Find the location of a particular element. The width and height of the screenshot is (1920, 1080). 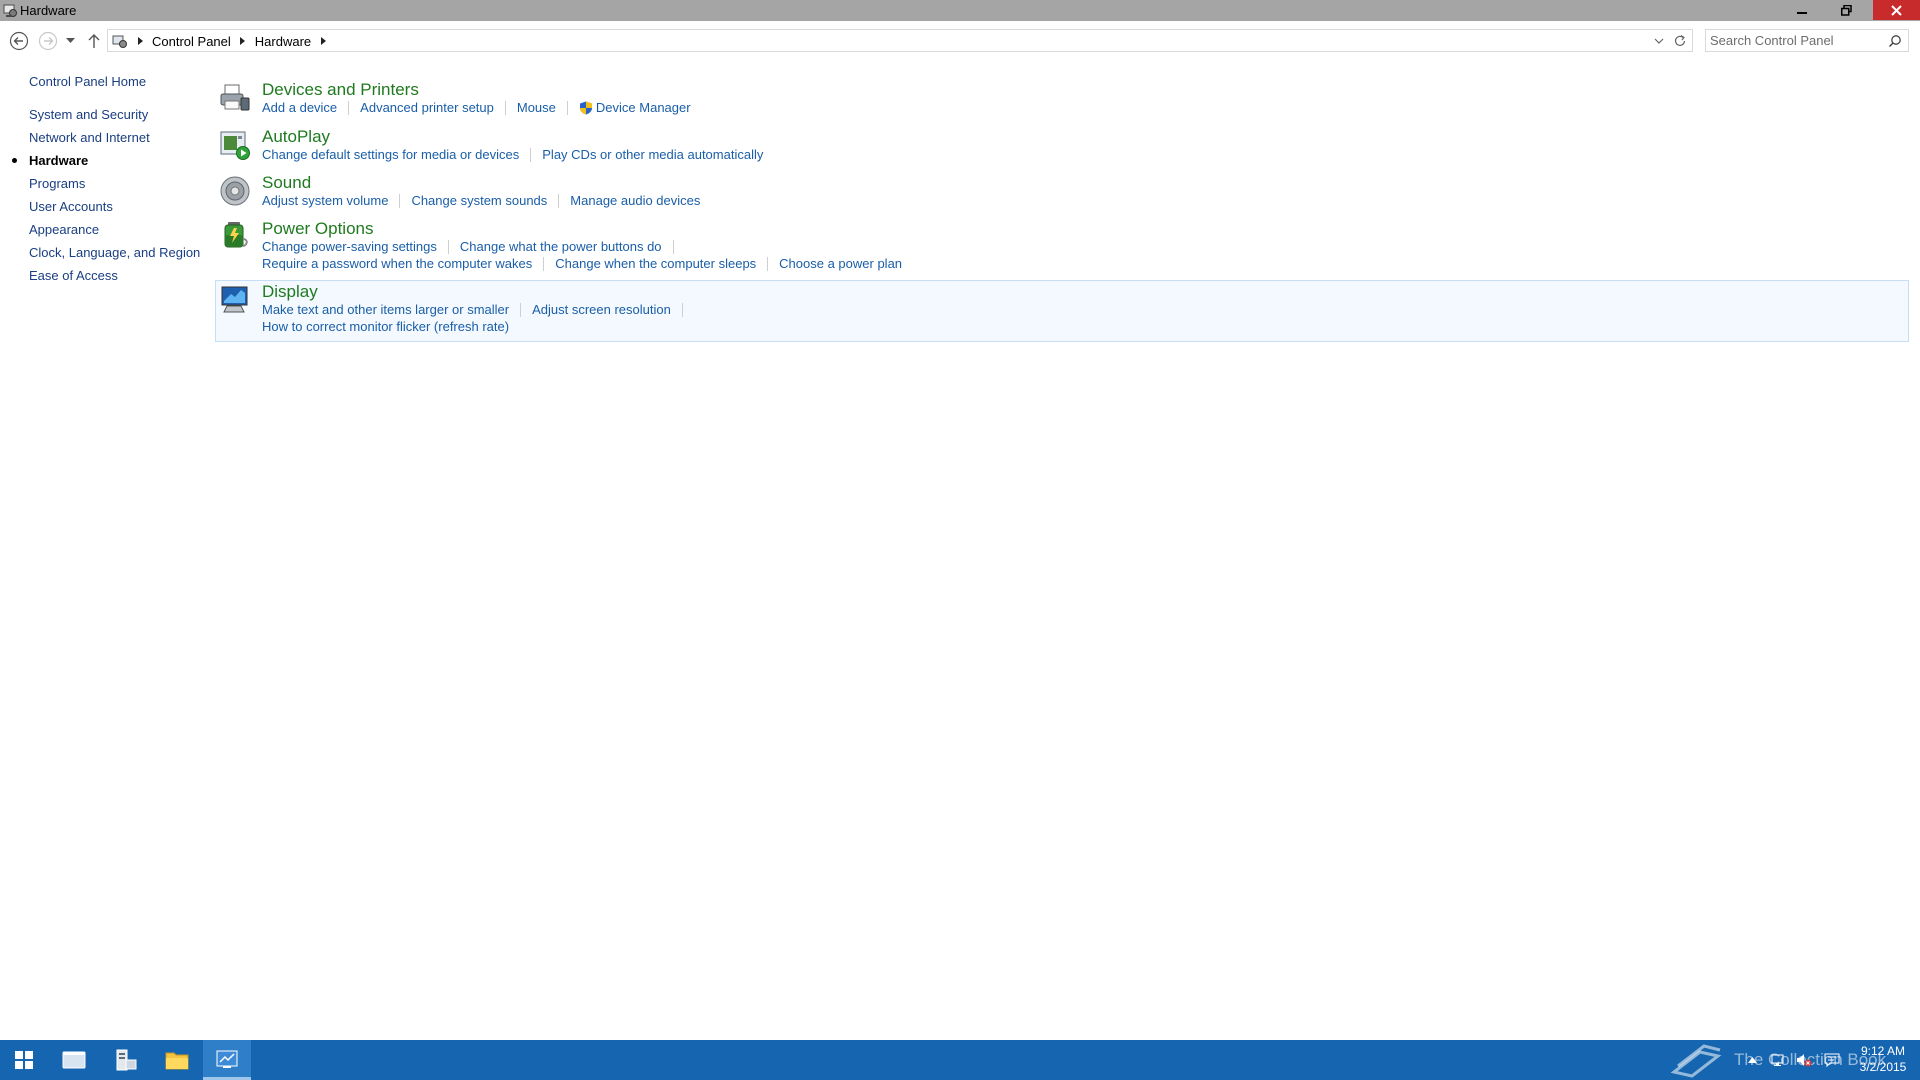

network-icon is located at coordinates (1777, 1060).